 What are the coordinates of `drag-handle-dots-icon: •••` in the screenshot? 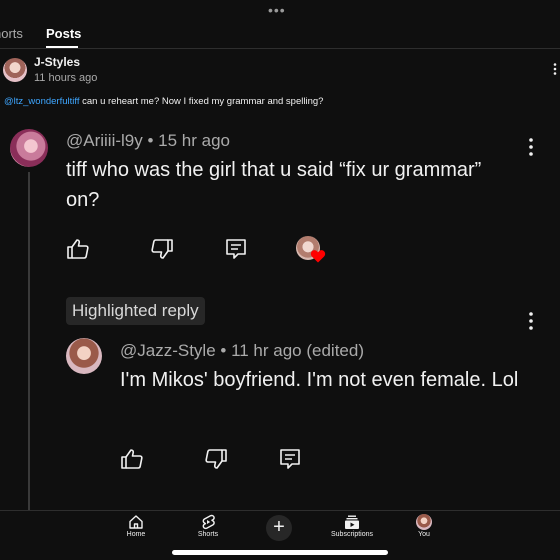 It's located at (277, 10).